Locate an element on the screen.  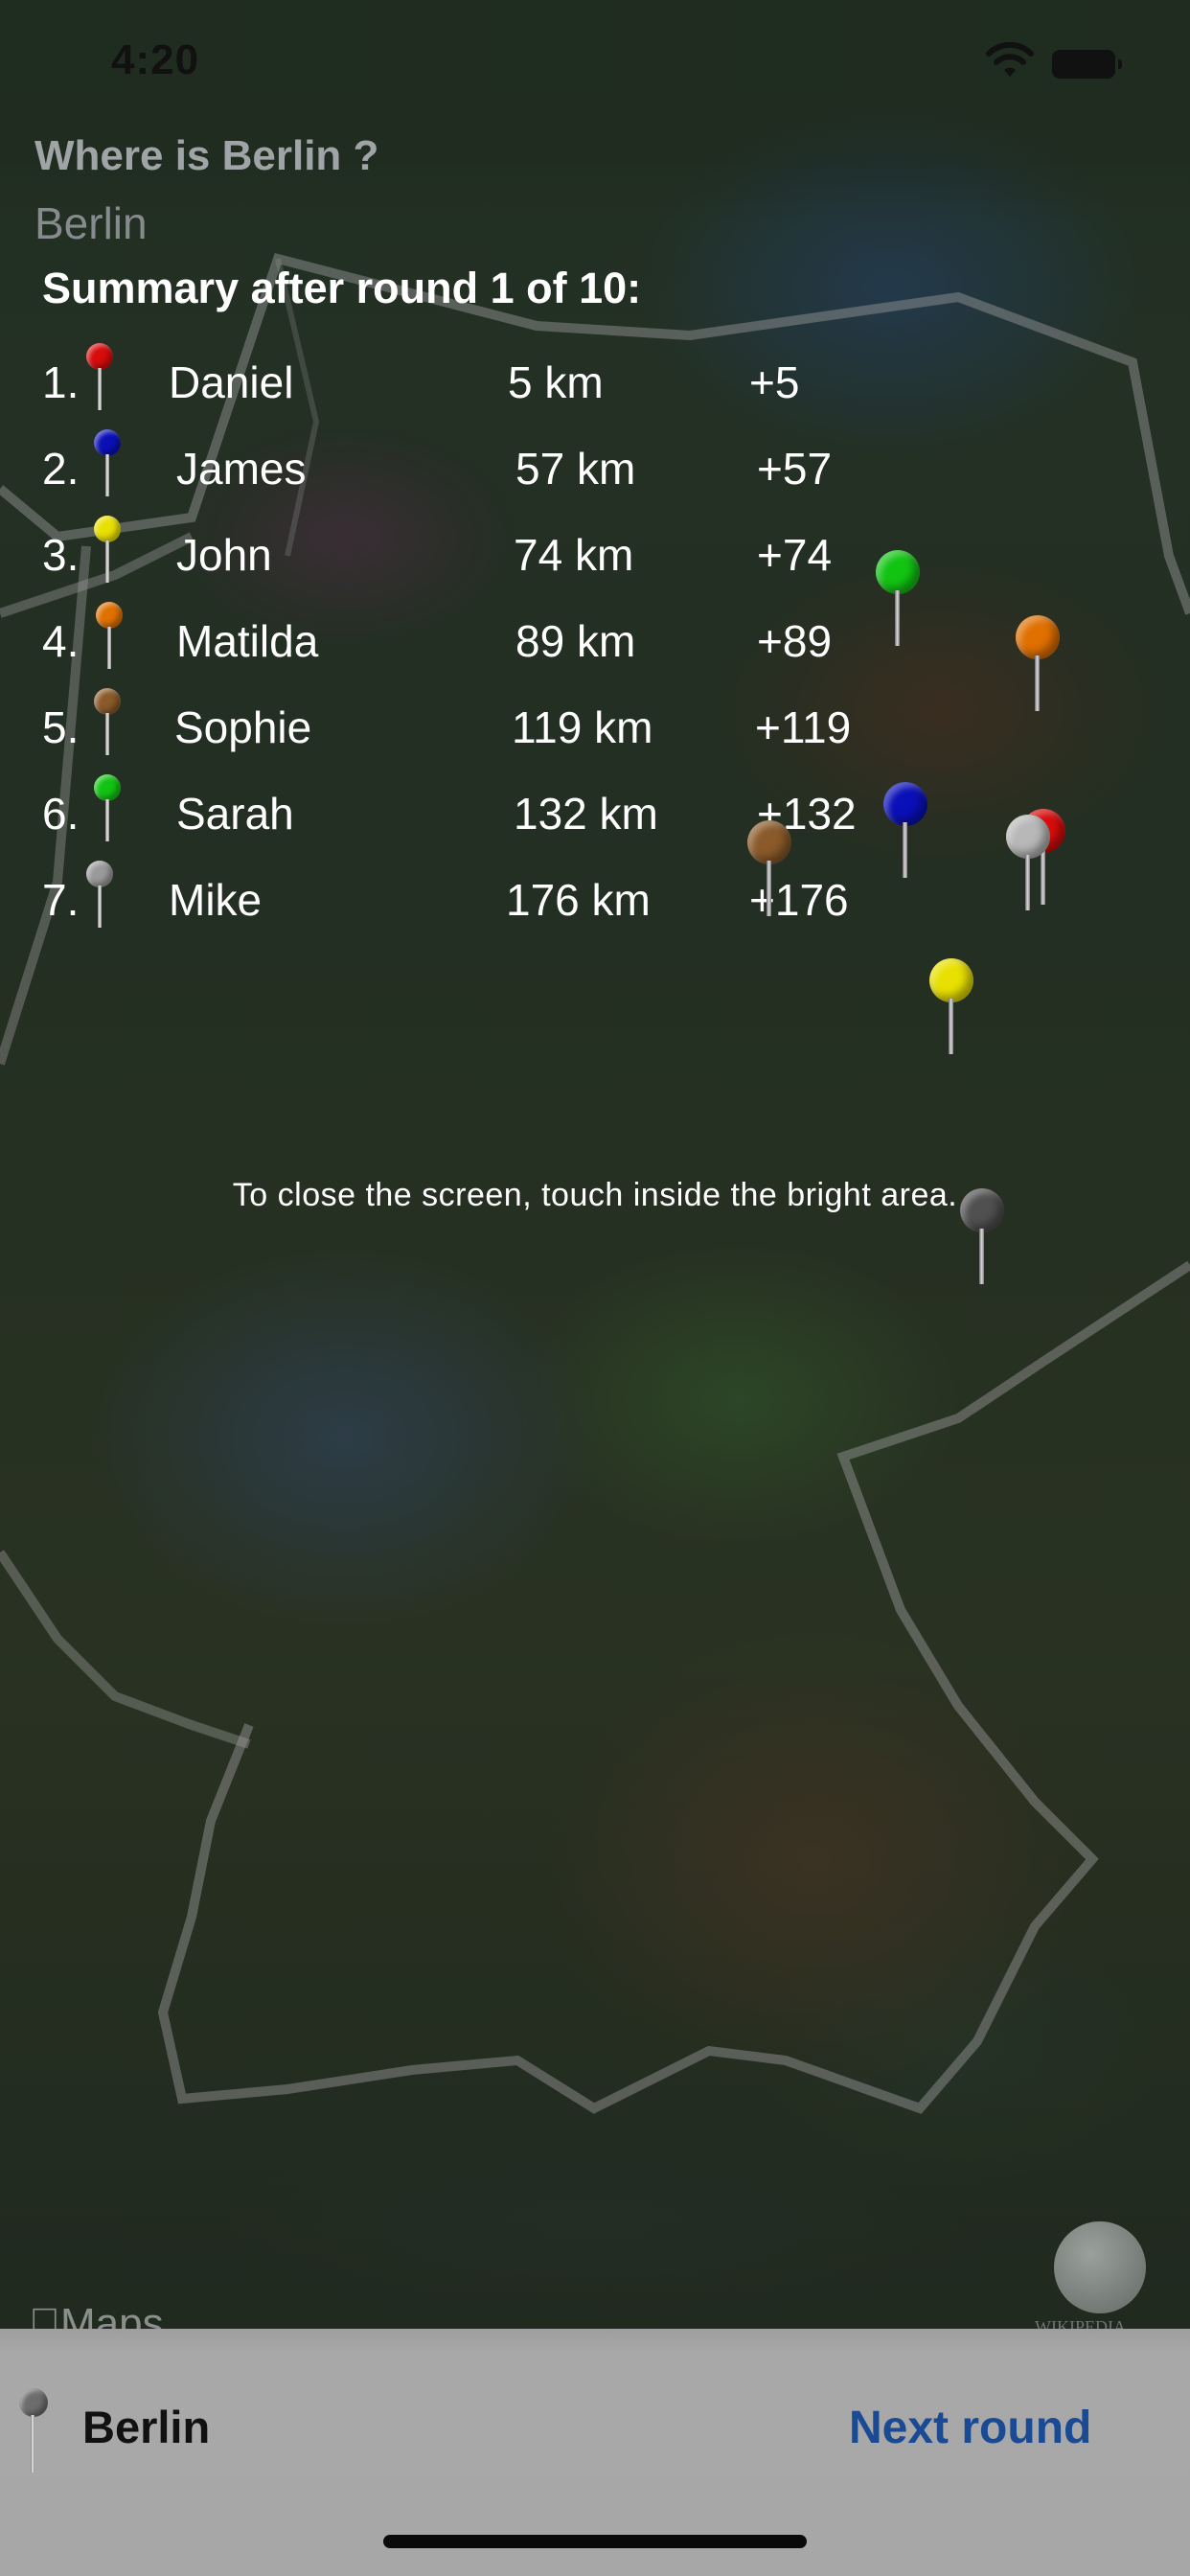
summary-row: 5. Sophie 119 km +119 is located at coordinates (473, 733).